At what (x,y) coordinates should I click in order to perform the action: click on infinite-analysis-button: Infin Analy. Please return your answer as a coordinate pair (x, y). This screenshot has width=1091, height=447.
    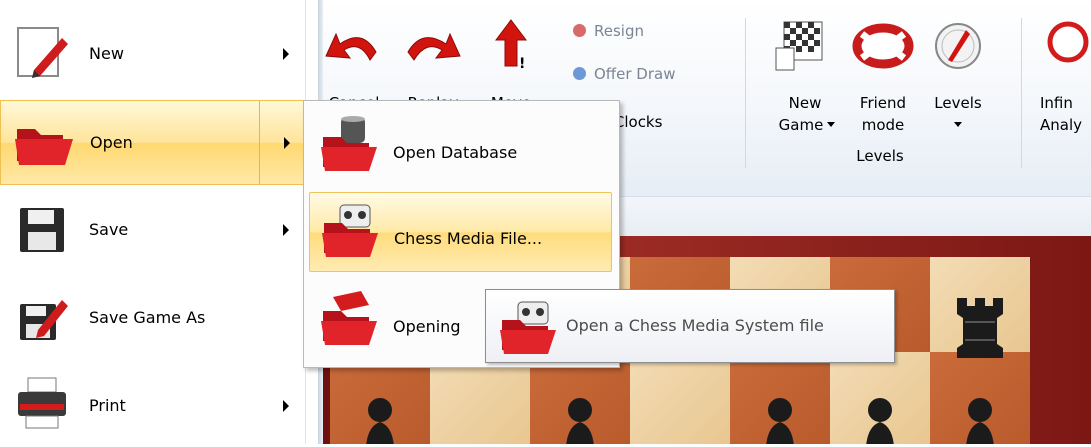
    Looking at the image, I should click on (1064, 78).